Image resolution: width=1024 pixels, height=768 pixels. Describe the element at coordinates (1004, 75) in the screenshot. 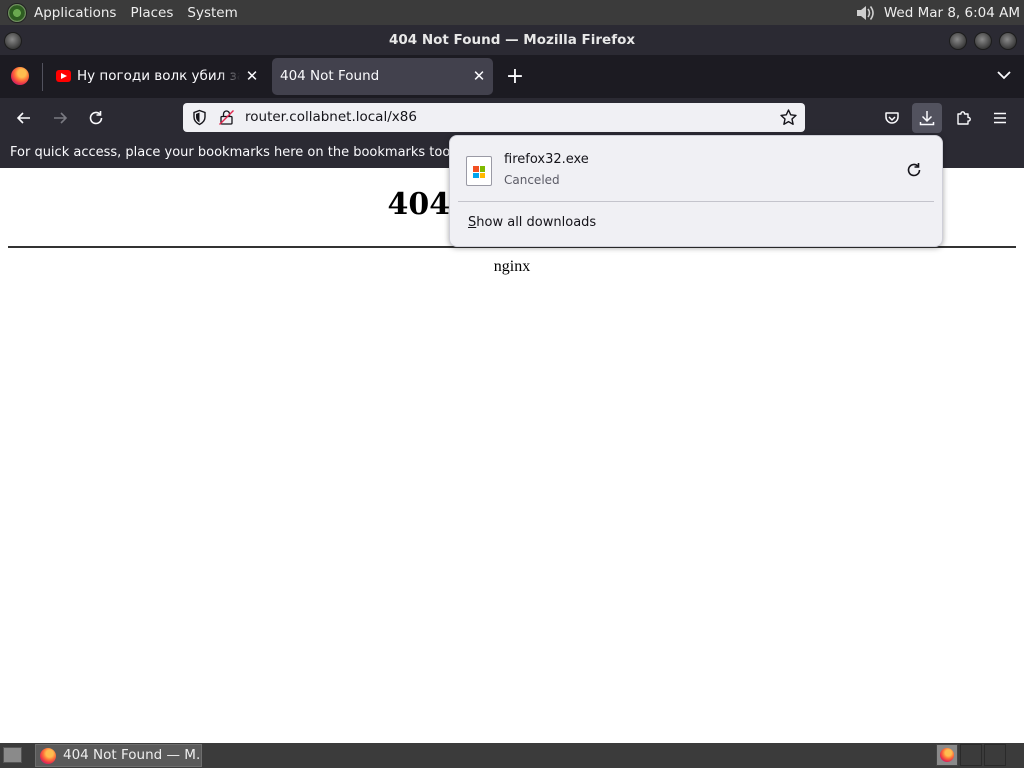

I see `list-all-tabs-icon` at that location.